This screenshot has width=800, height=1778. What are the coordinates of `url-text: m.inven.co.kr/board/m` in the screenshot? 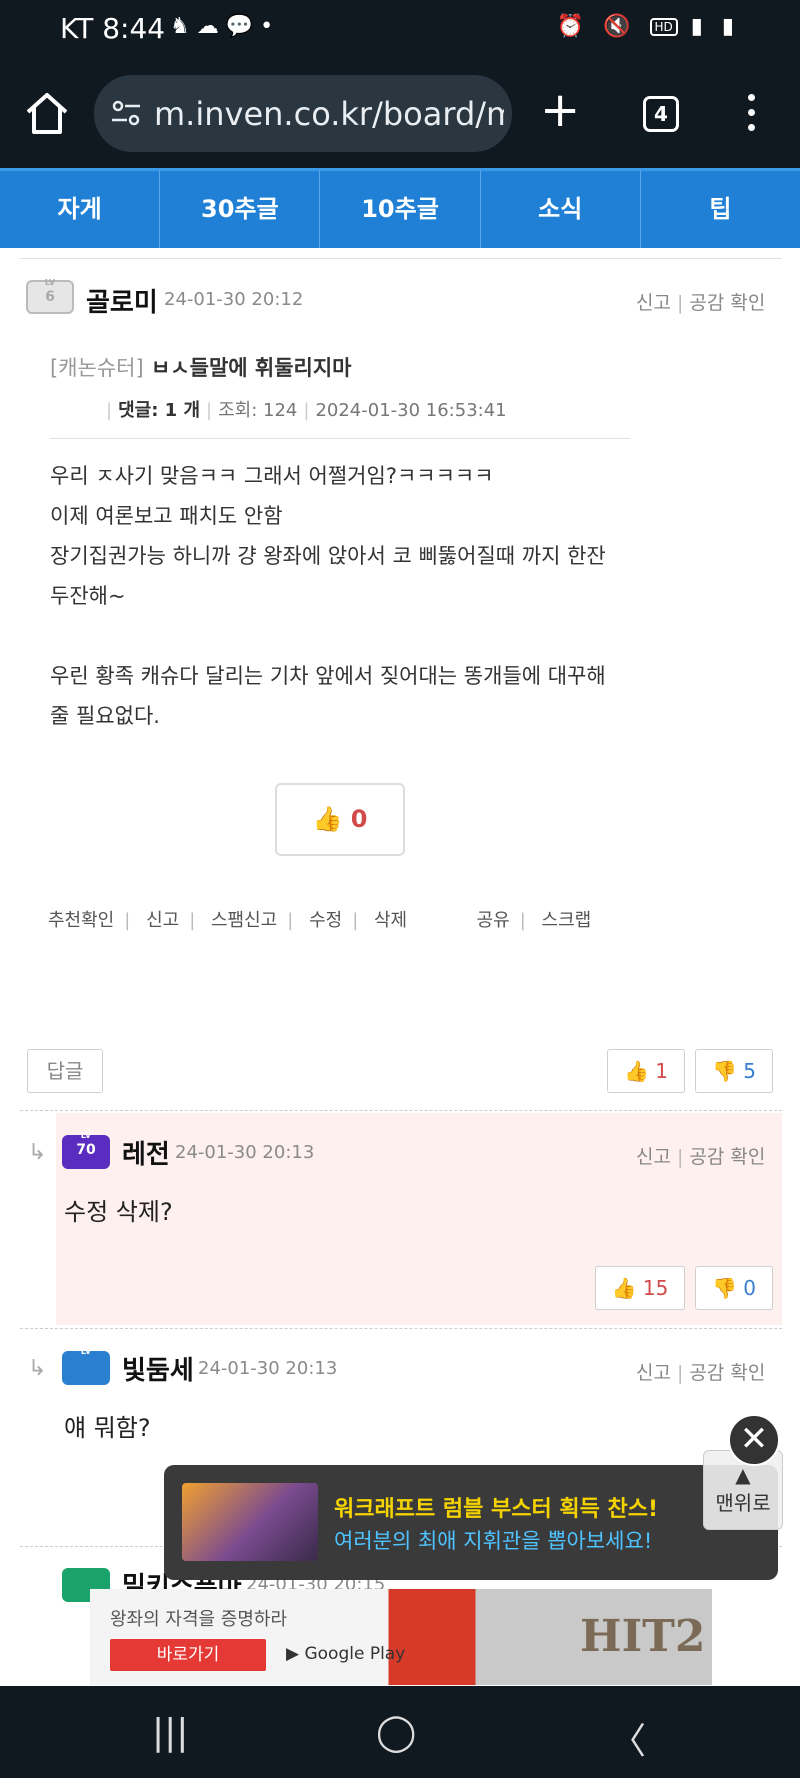 It's located at (329, 114).